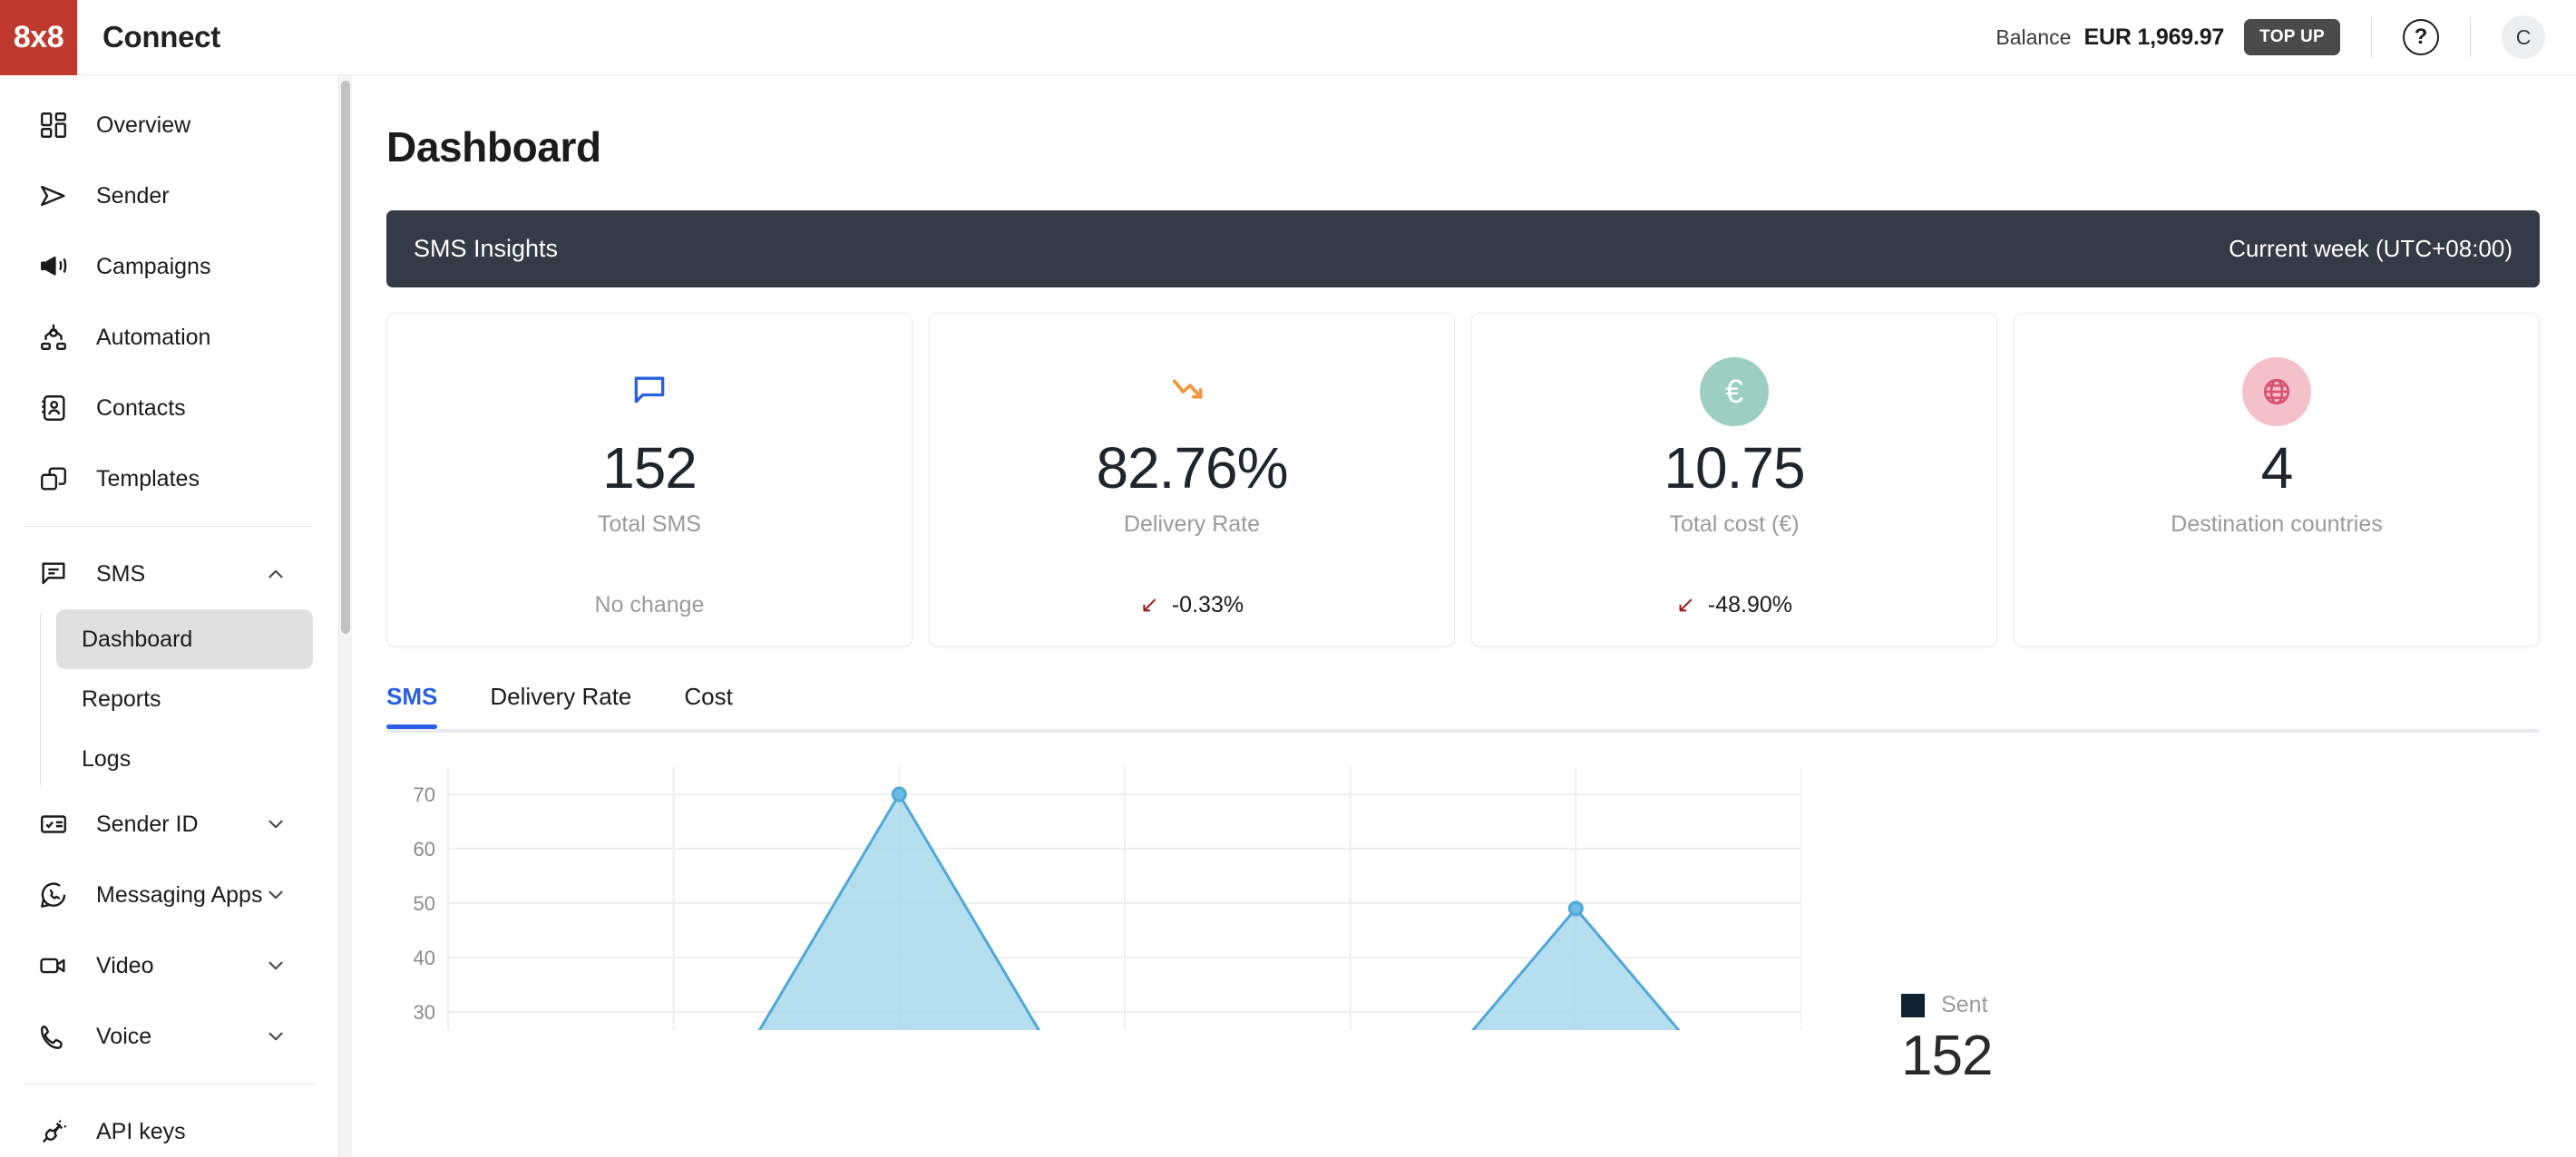 The image size is (2576, 1157). Describe the element at coordinates (412, 706) in the screenshot. I see `tab-sms: SMS` at that location.